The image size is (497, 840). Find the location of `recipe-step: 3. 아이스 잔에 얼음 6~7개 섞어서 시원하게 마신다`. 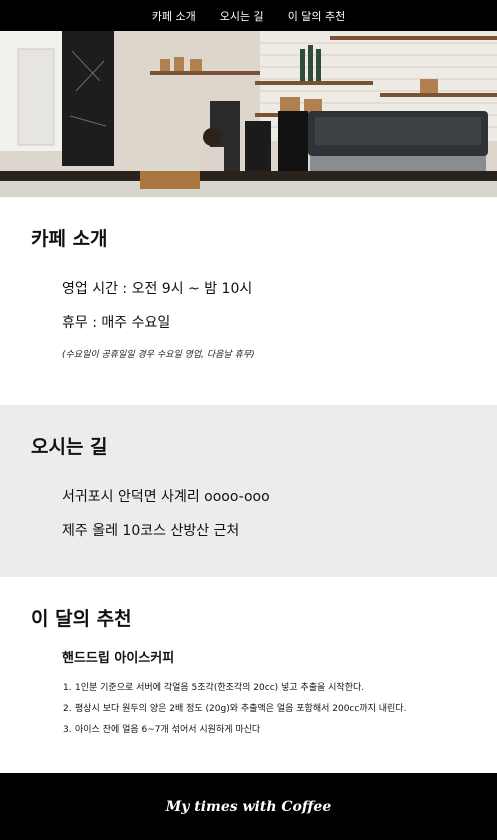

recipe-step: 3. 아이스 잔에 얼음 6~7개 섞어서 시원하게 마신다 is located at coordinates (162, 730).